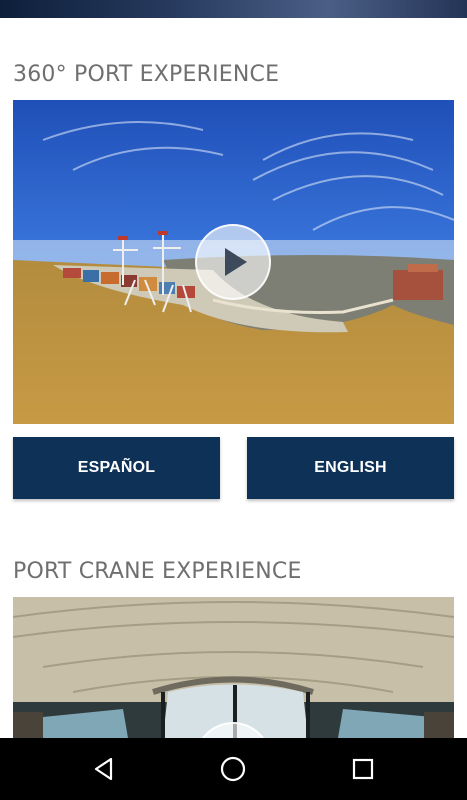 The image size is (467, 800). I want to click on play-icon, so click(236, 262).